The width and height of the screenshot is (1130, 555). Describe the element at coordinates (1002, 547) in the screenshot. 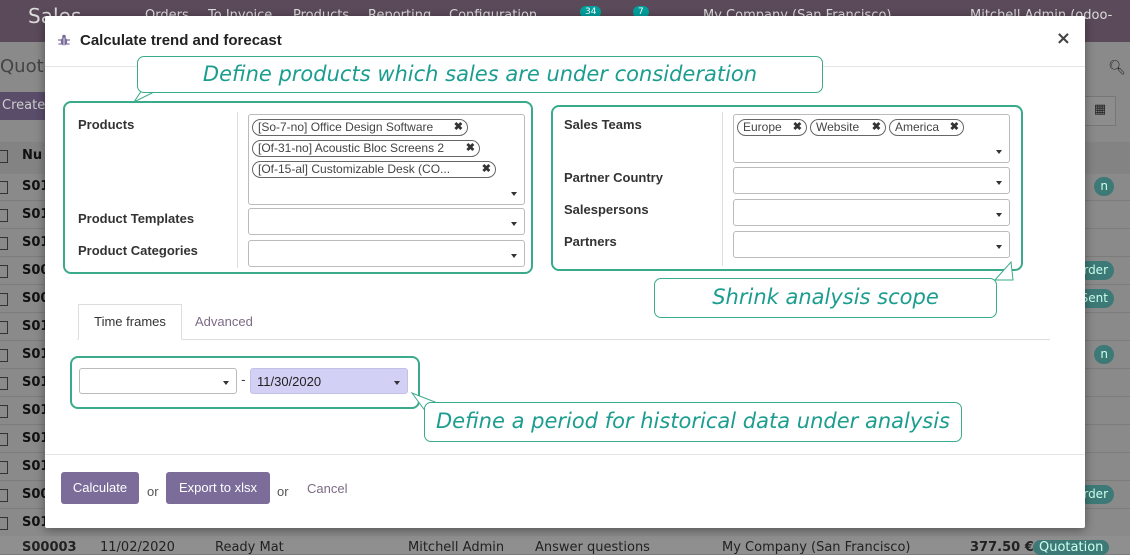

I see `row-amount: 377.50 €` at that location.